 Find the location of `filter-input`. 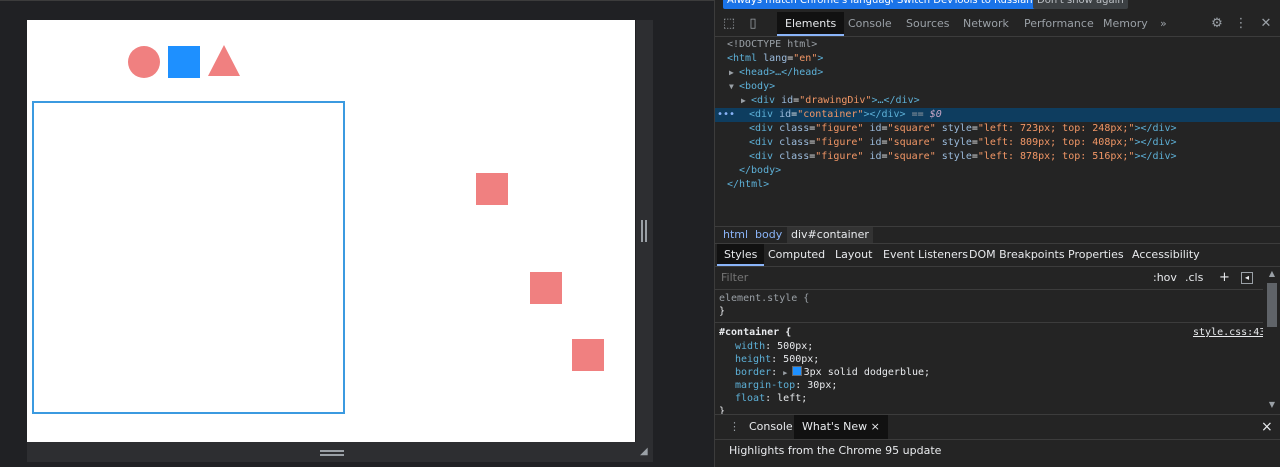

filter-input is located at coordinates (931, 278).